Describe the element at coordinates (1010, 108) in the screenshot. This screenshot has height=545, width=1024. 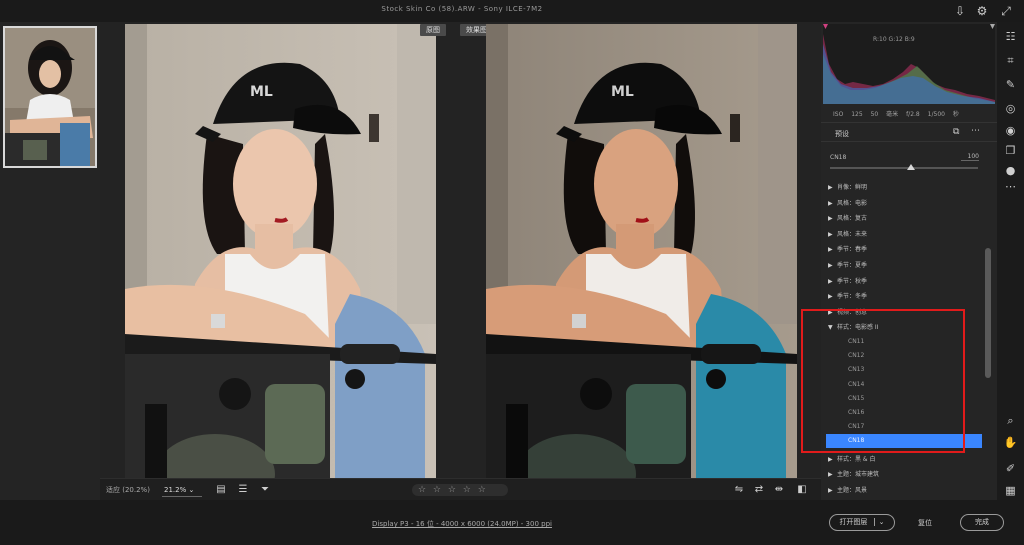
I see `mask-icon: ◎` at that location.